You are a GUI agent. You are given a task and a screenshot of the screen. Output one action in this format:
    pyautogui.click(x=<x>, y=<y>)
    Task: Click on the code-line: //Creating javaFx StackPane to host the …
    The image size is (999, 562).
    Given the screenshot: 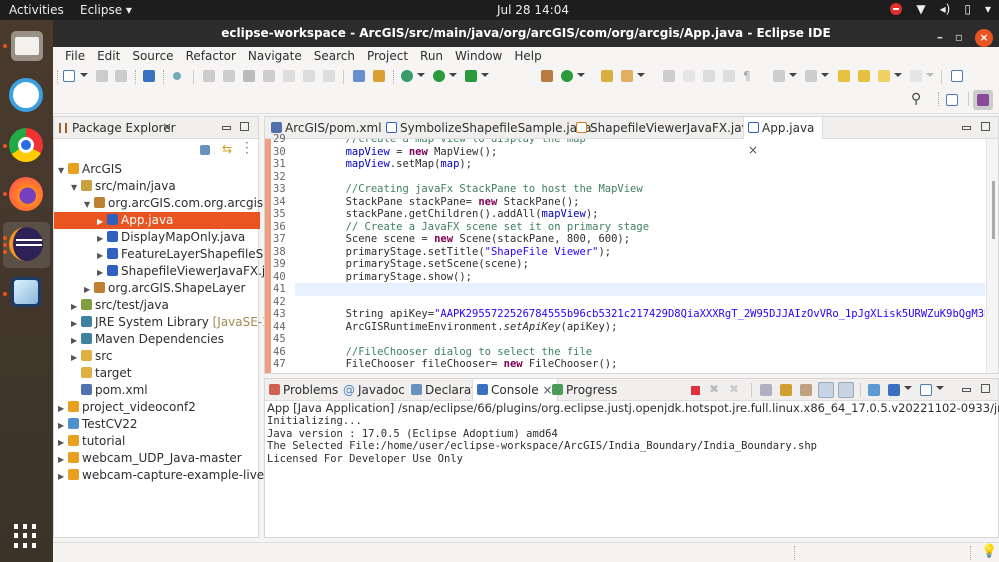 What is the action you would take?
    pyautogui.click(x=640, y=189)
    